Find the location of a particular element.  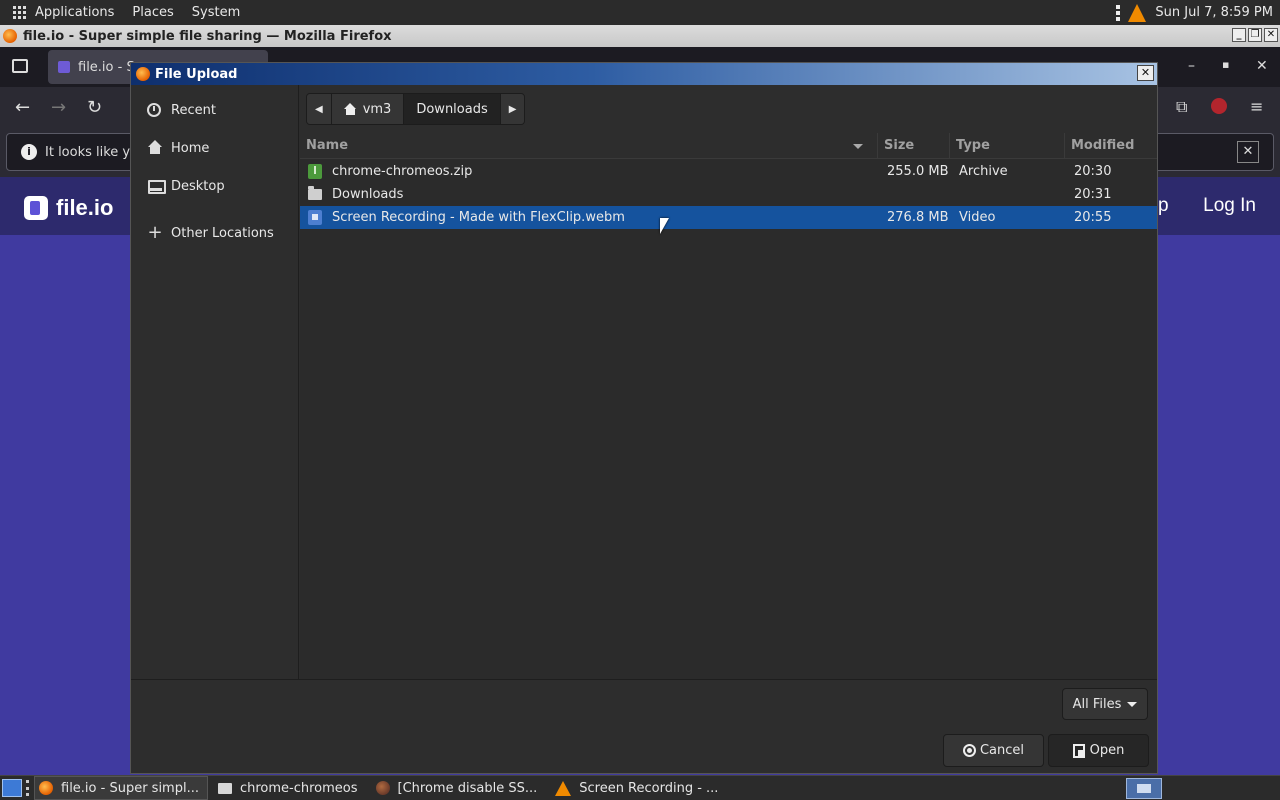

file-name: Downloads is located at coordinates (368, 194).